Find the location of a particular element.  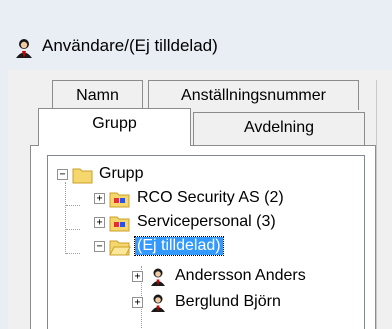

tab-anstallningsnummer: Anställningsnummer is located at coordinates (253, 95).